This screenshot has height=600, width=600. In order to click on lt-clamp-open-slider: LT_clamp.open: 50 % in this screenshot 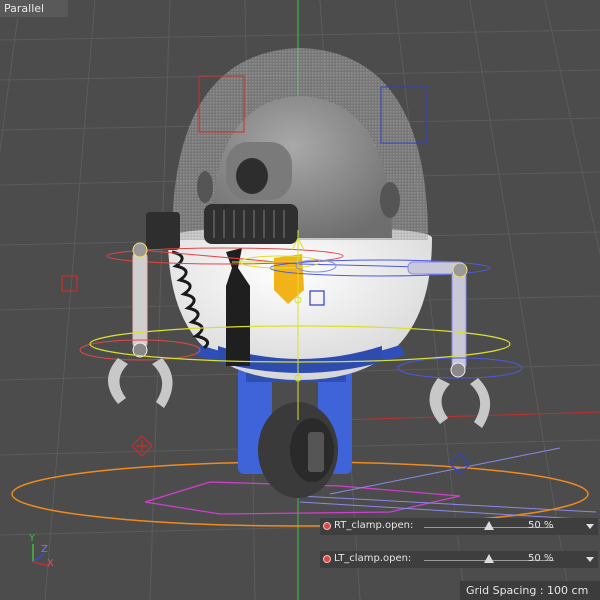, I will do `click(459, 559)`.